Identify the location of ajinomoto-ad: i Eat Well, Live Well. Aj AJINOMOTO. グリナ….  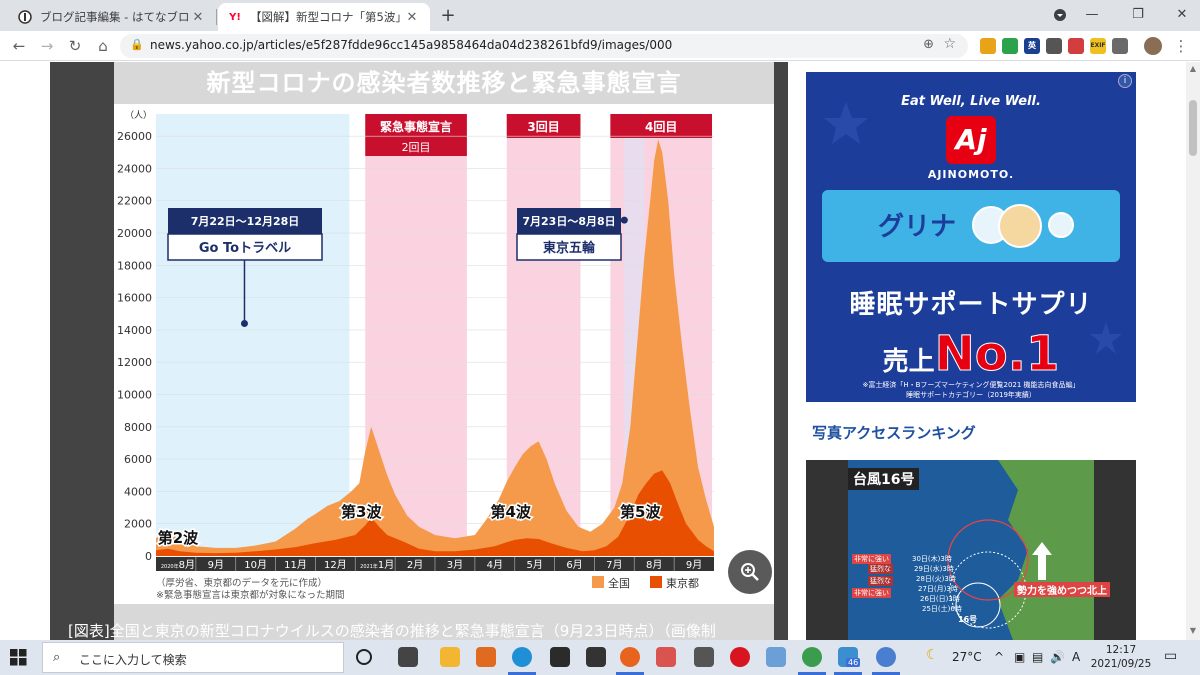
(971, 237).